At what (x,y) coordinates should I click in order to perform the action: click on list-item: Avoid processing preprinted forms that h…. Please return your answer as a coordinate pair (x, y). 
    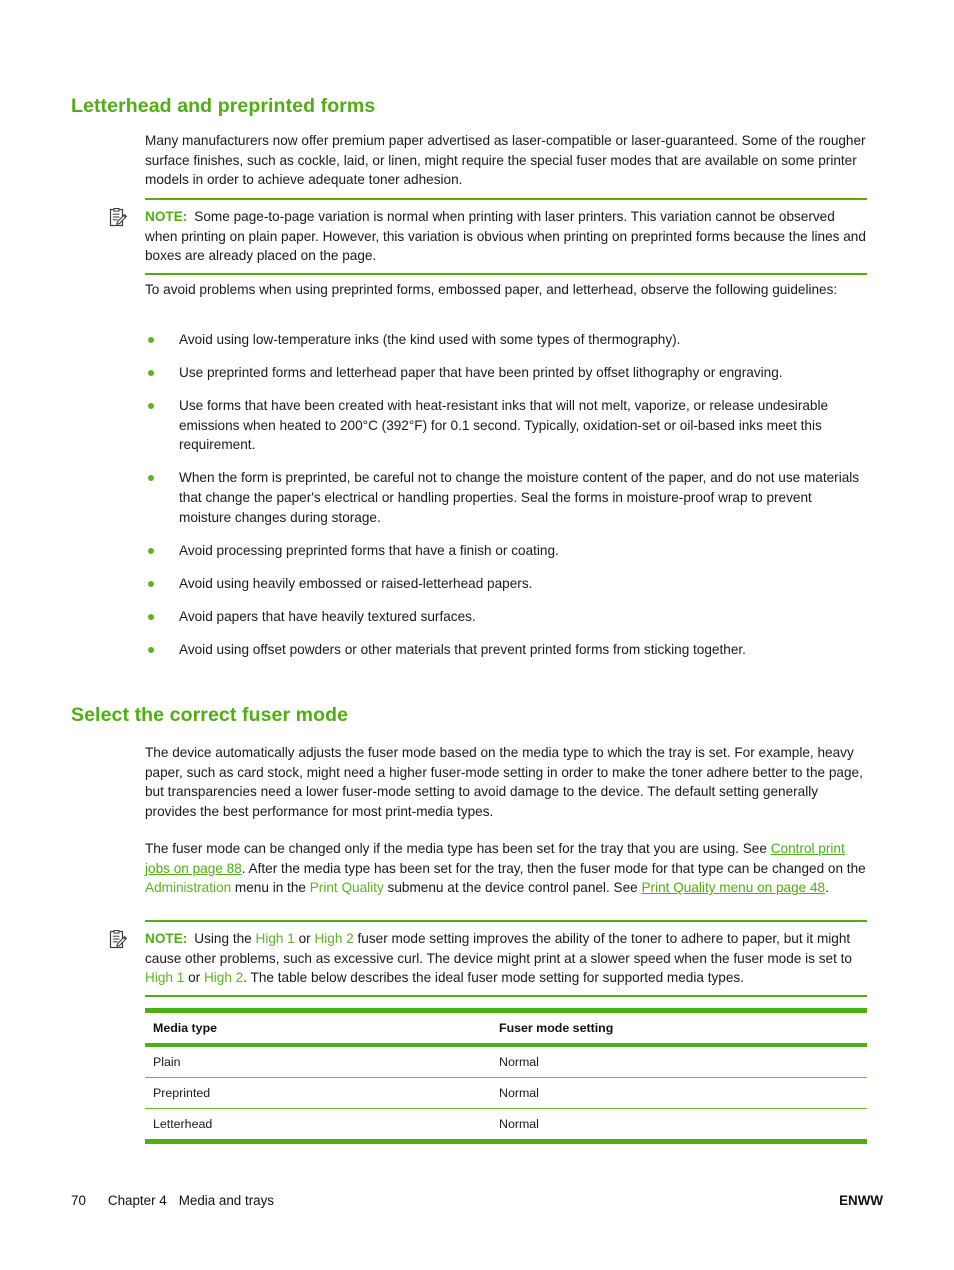
    Looking at the image, I should click on (506, 551).